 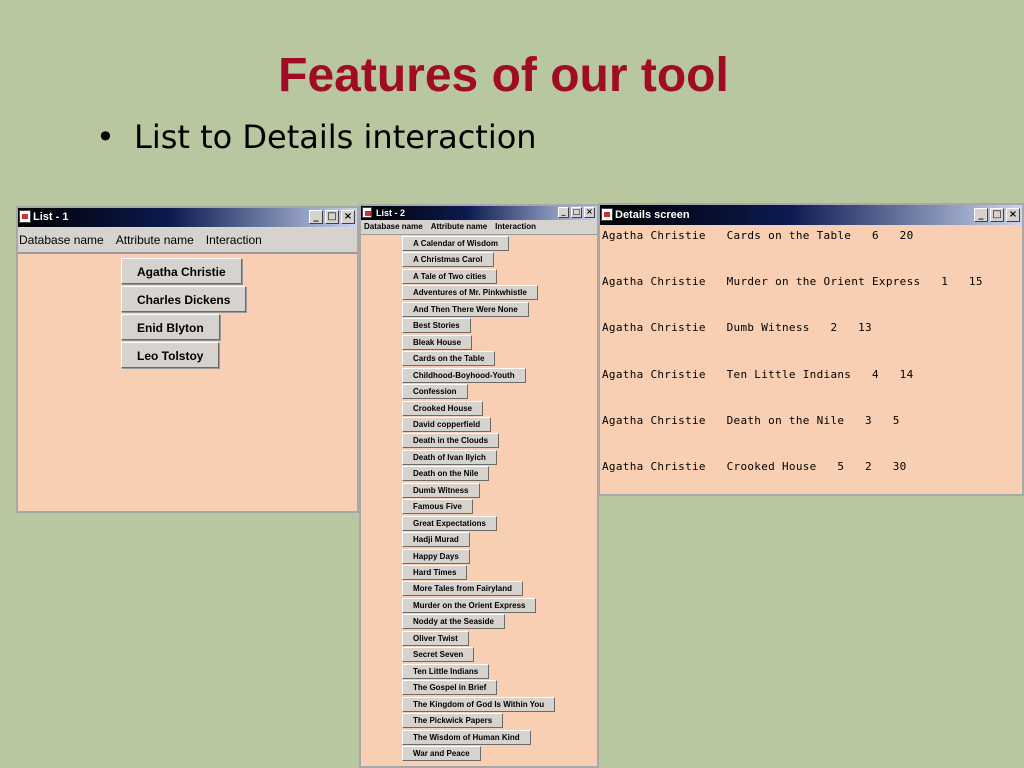 I want to click on book-button: Great Expectations, so click(x=449, y=523).